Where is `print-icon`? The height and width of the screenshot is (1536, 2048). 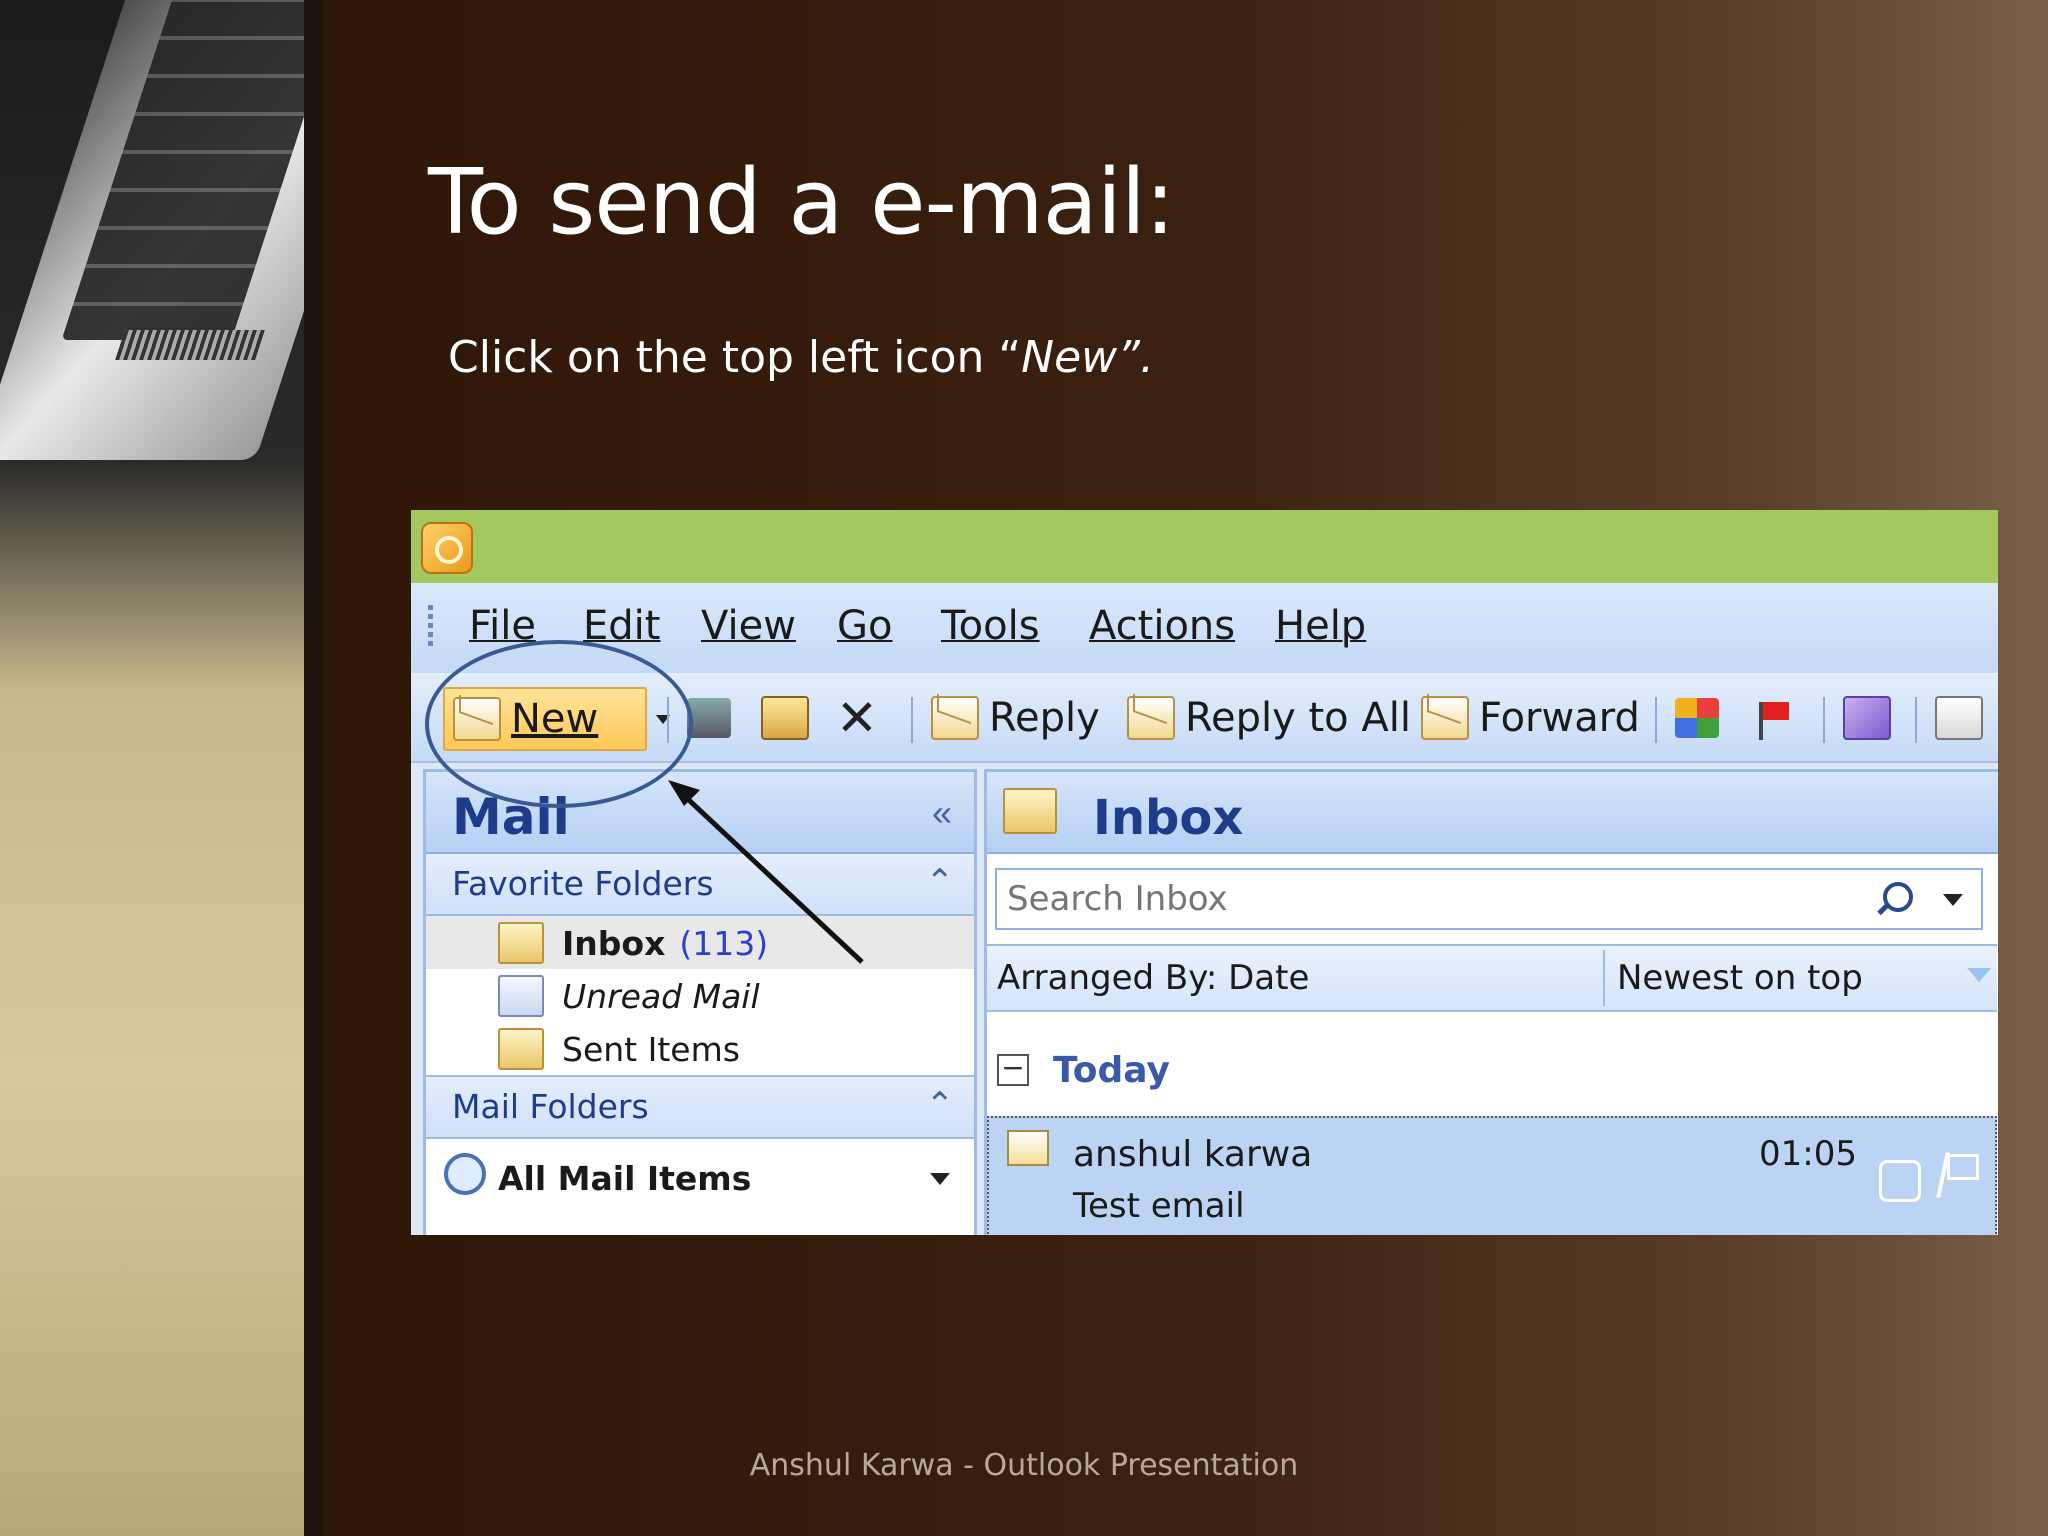 print-icon is located at coordinates (709, 718).